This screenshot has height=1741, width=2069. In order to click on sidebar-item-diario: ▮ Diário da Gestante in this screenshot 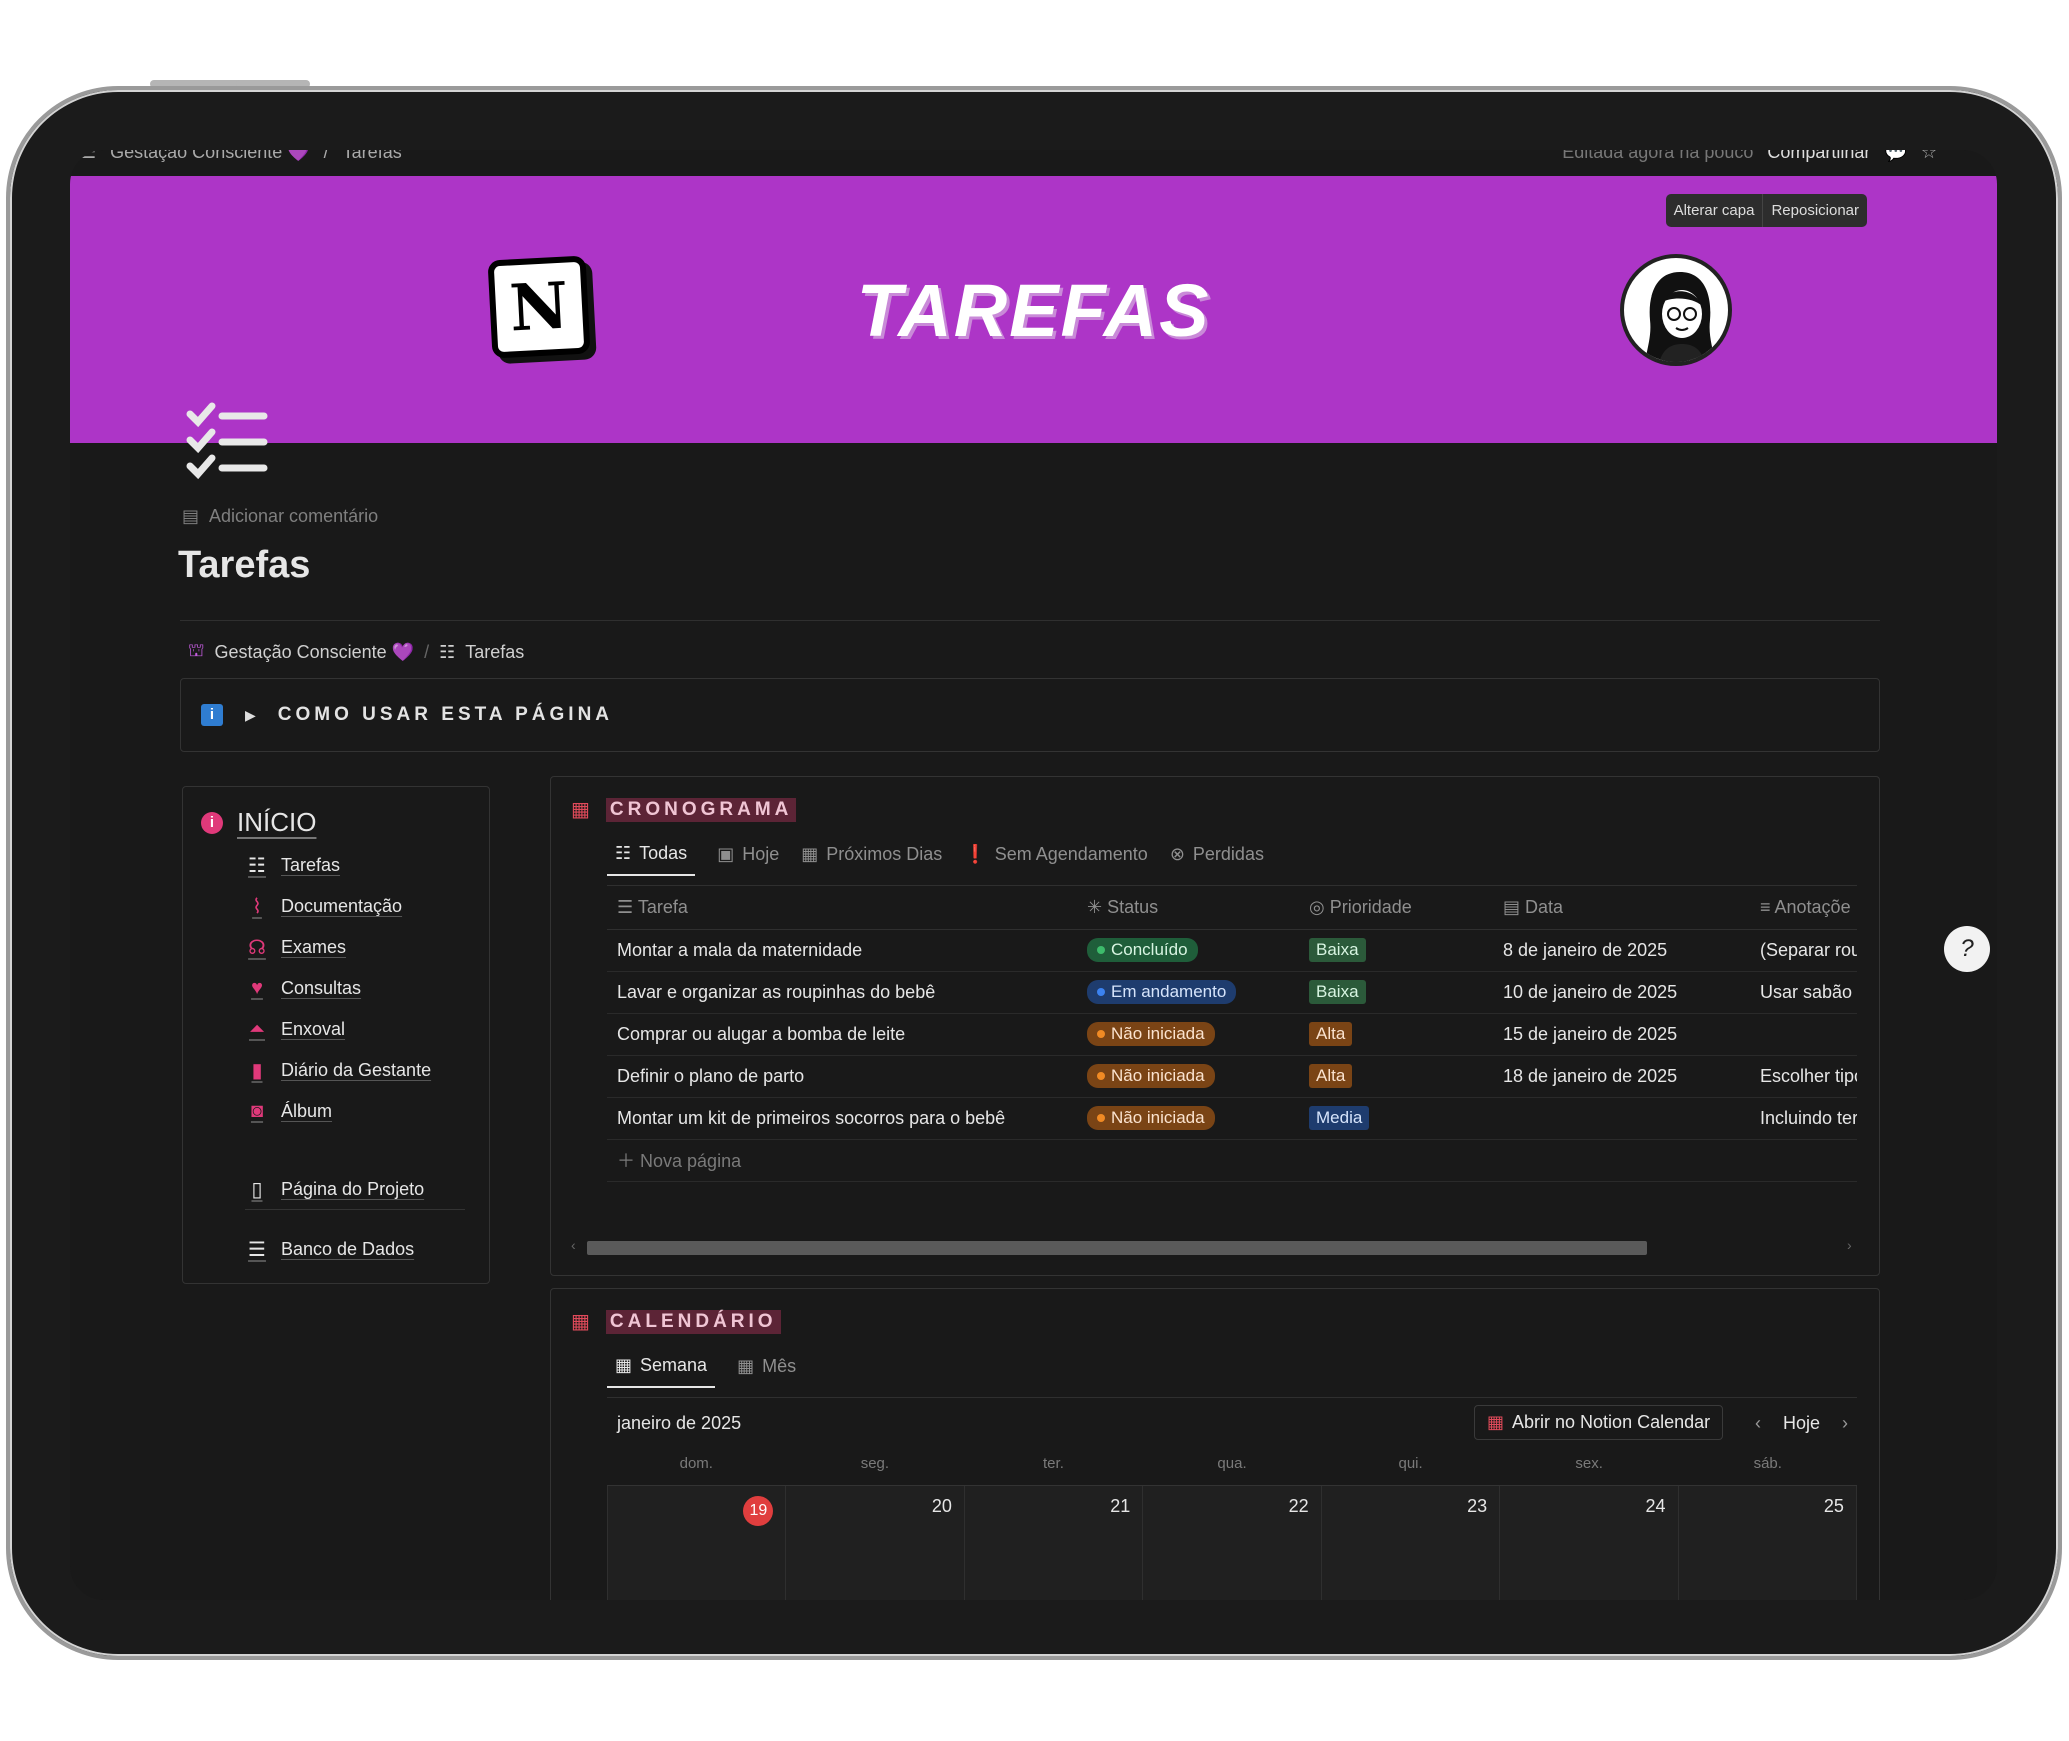, I will do `click(338, 1070)`.